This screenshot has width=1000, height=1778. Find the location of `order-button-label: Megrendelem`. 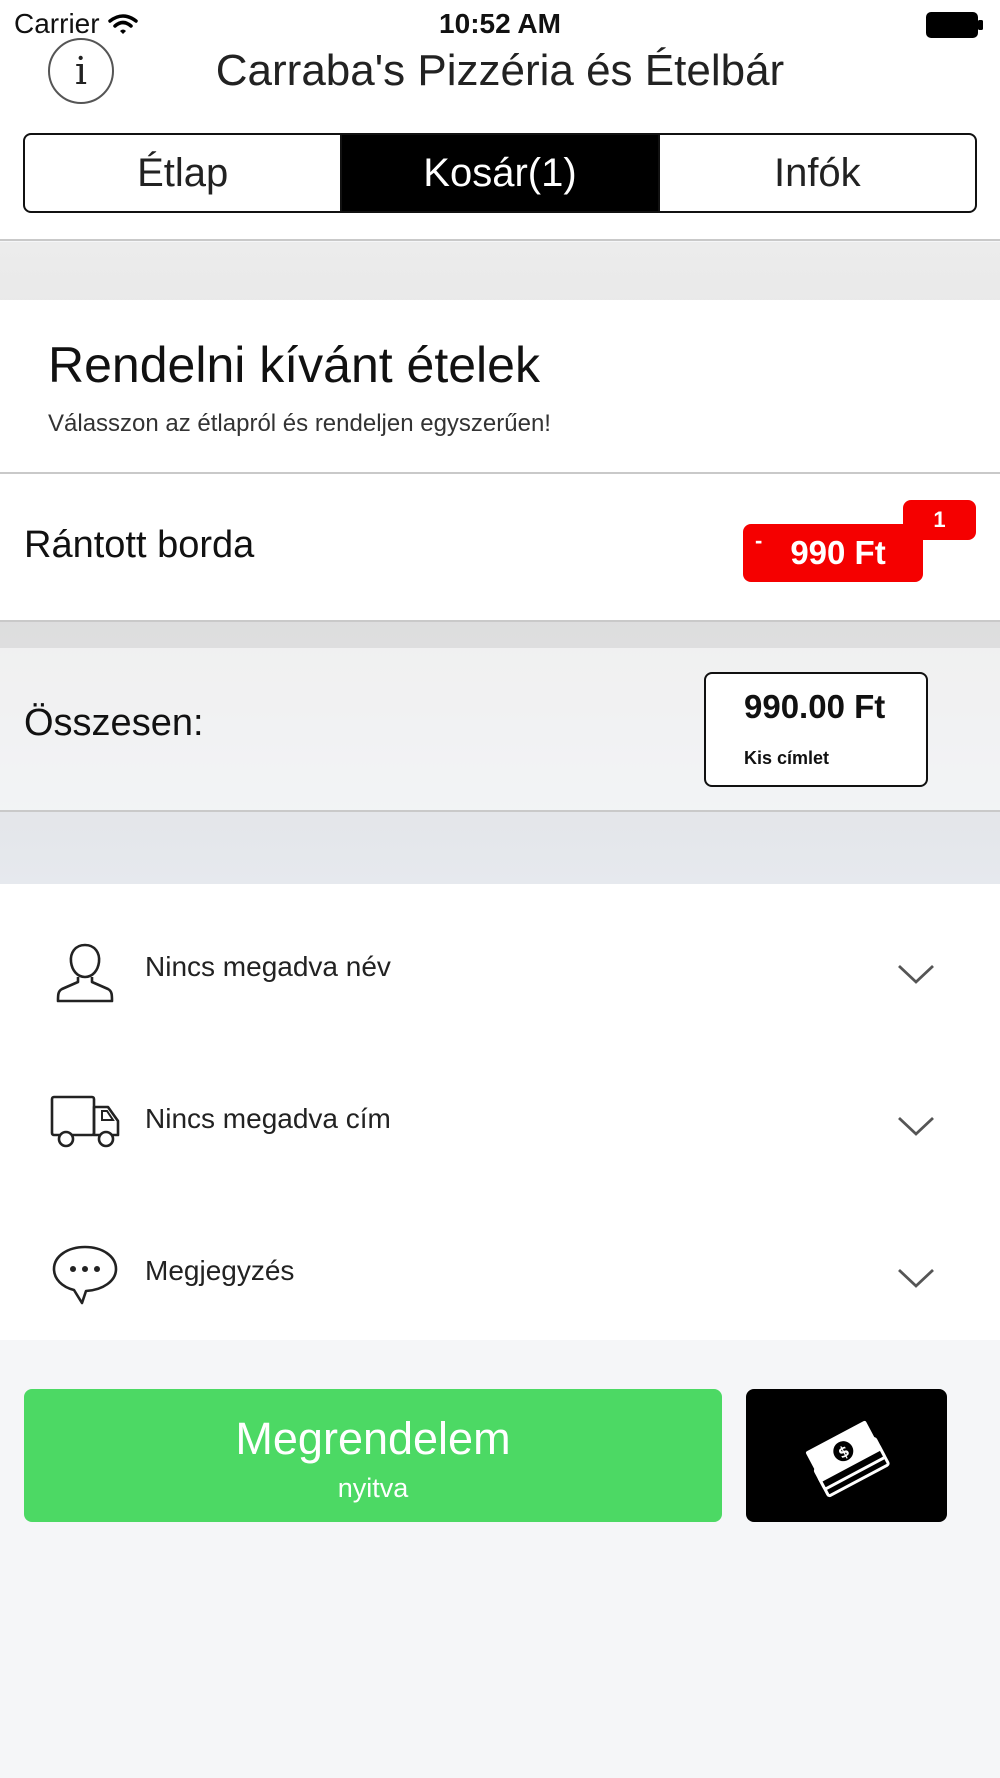

order-button-label: Megrendelem is located at coordinates (373, 1438).